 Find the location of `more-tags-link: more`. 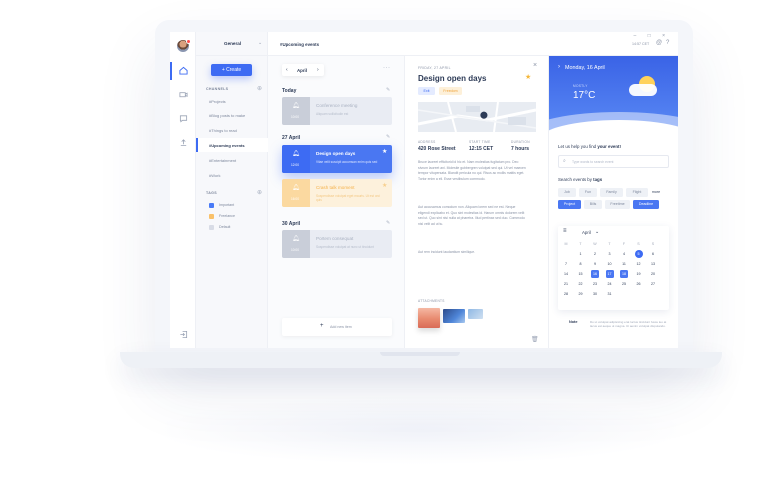

more-tags-link: more is located at coordinates (656, 192).